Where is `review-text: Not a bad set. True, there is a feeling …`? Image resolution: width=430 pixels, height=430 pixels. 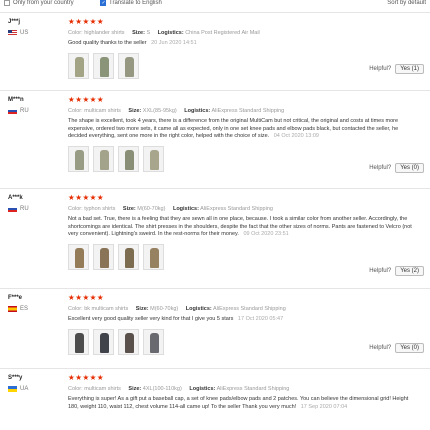 review-text: Not a bad set. True, there is a feeling … is located at coordinates (243, 227).